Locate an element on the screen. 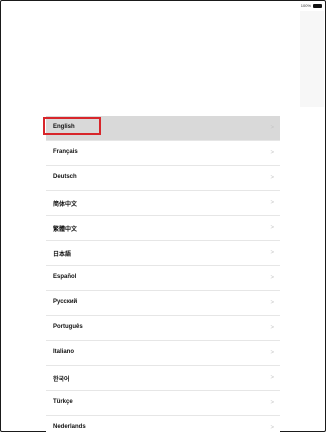  language-label: Português is located at coordinates (68, 327).